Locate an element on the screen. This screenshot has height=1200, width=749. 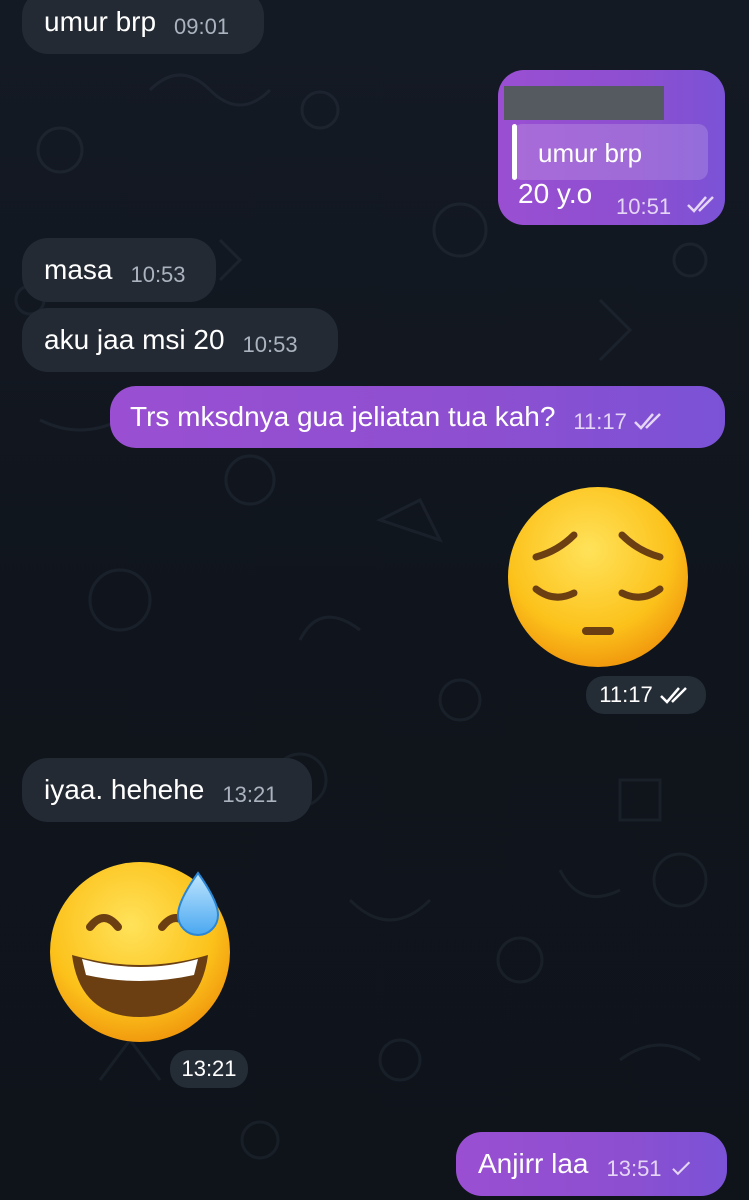
message-time: 13:51 is located at coordinates (634, 1168).